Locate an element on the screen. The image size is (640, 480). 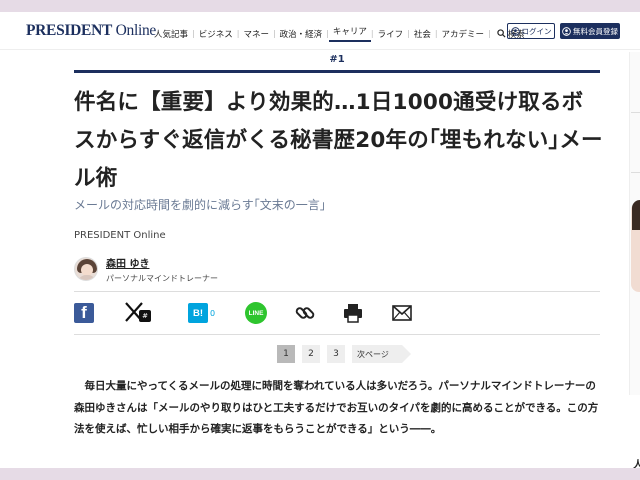
nav-money: マネー is located at coordinates (256, 34).